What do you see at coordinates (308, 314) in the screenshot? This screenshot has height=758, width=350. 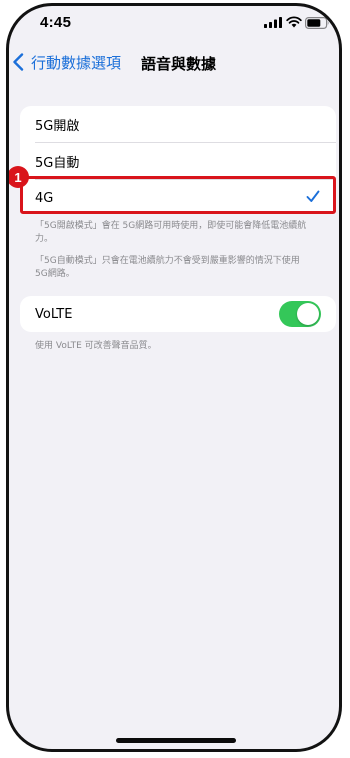 I see `toggle-knob` at bounding box center [308, 314].